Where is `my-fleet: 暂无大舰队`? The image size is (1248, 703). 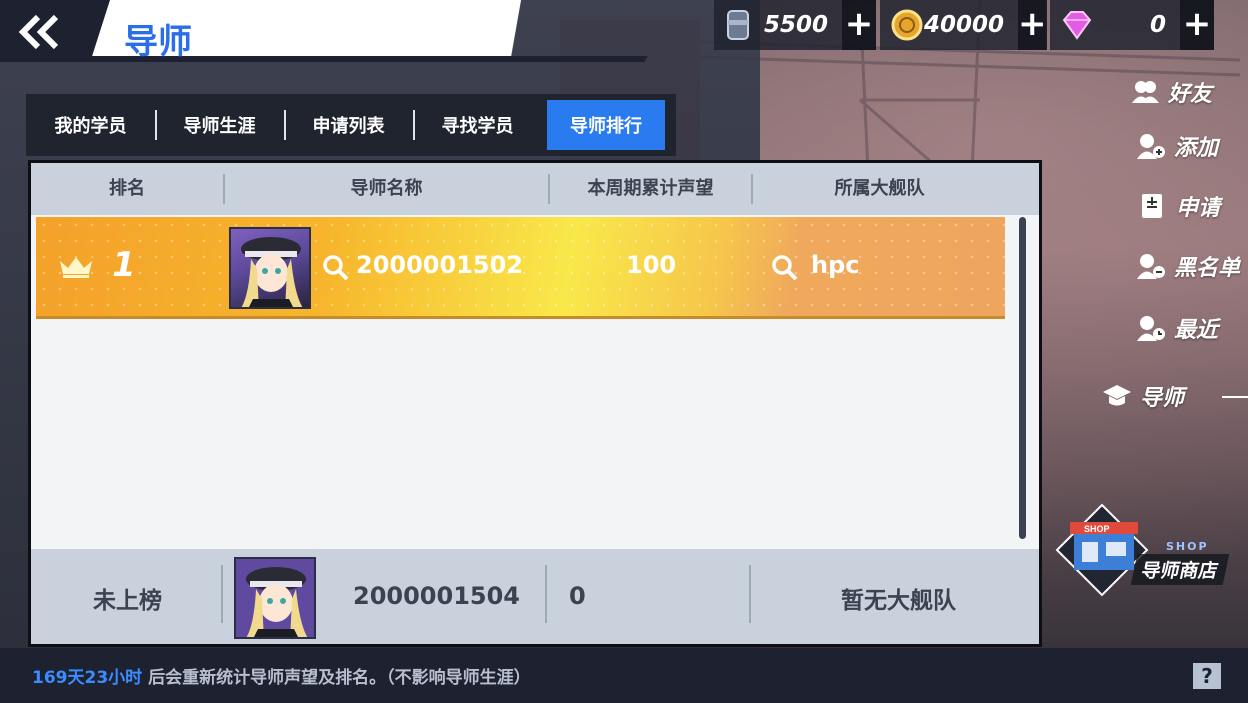 my-fleet: 暂无大舰队 is located at coordinates (898, 601).